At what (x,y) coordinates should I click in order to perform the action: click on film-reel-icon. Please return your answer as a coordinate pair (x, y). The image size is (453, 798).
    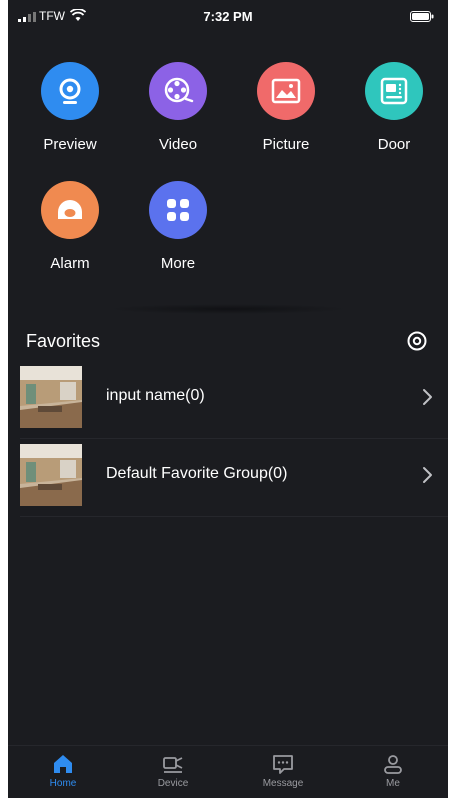
    Looking at the image, I should click on (179, 90).